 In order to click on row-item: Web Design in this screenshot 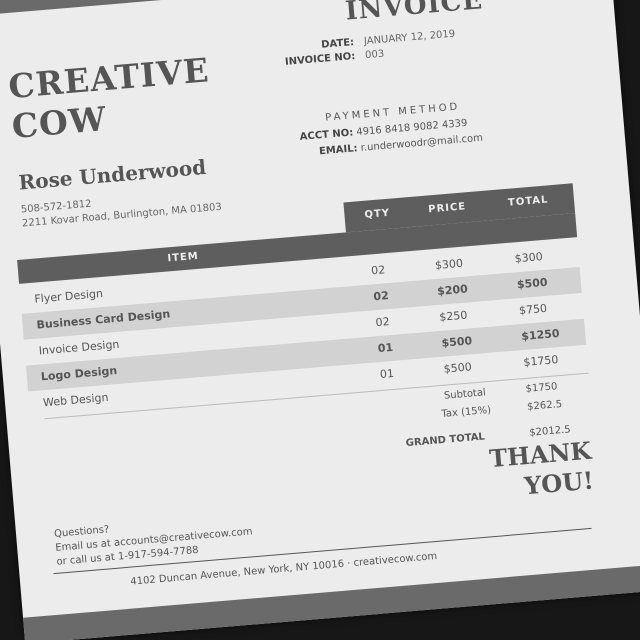, I will do `click(75, 400)`.